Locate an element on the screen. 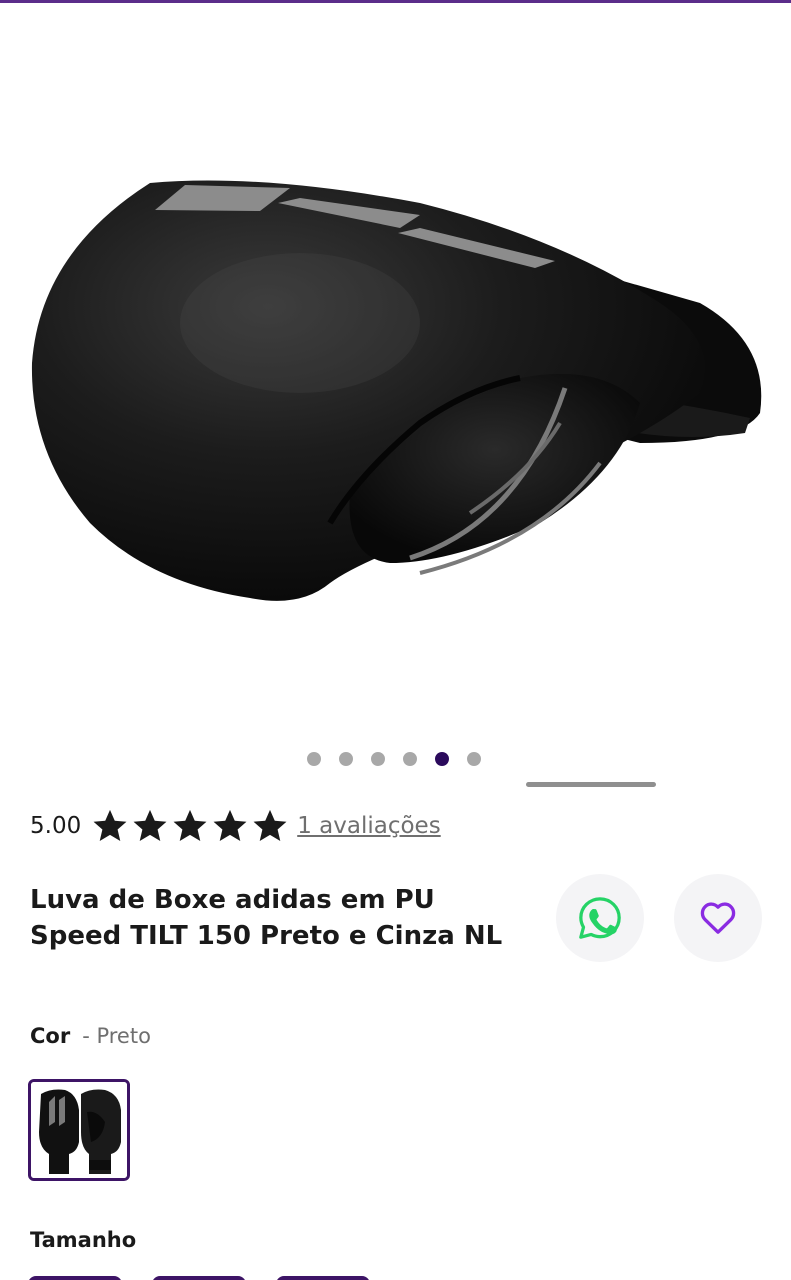 This screenshot has width=791, height=1280. color-selector-header: Cor - Preto is located at coordinates (90, 1036).